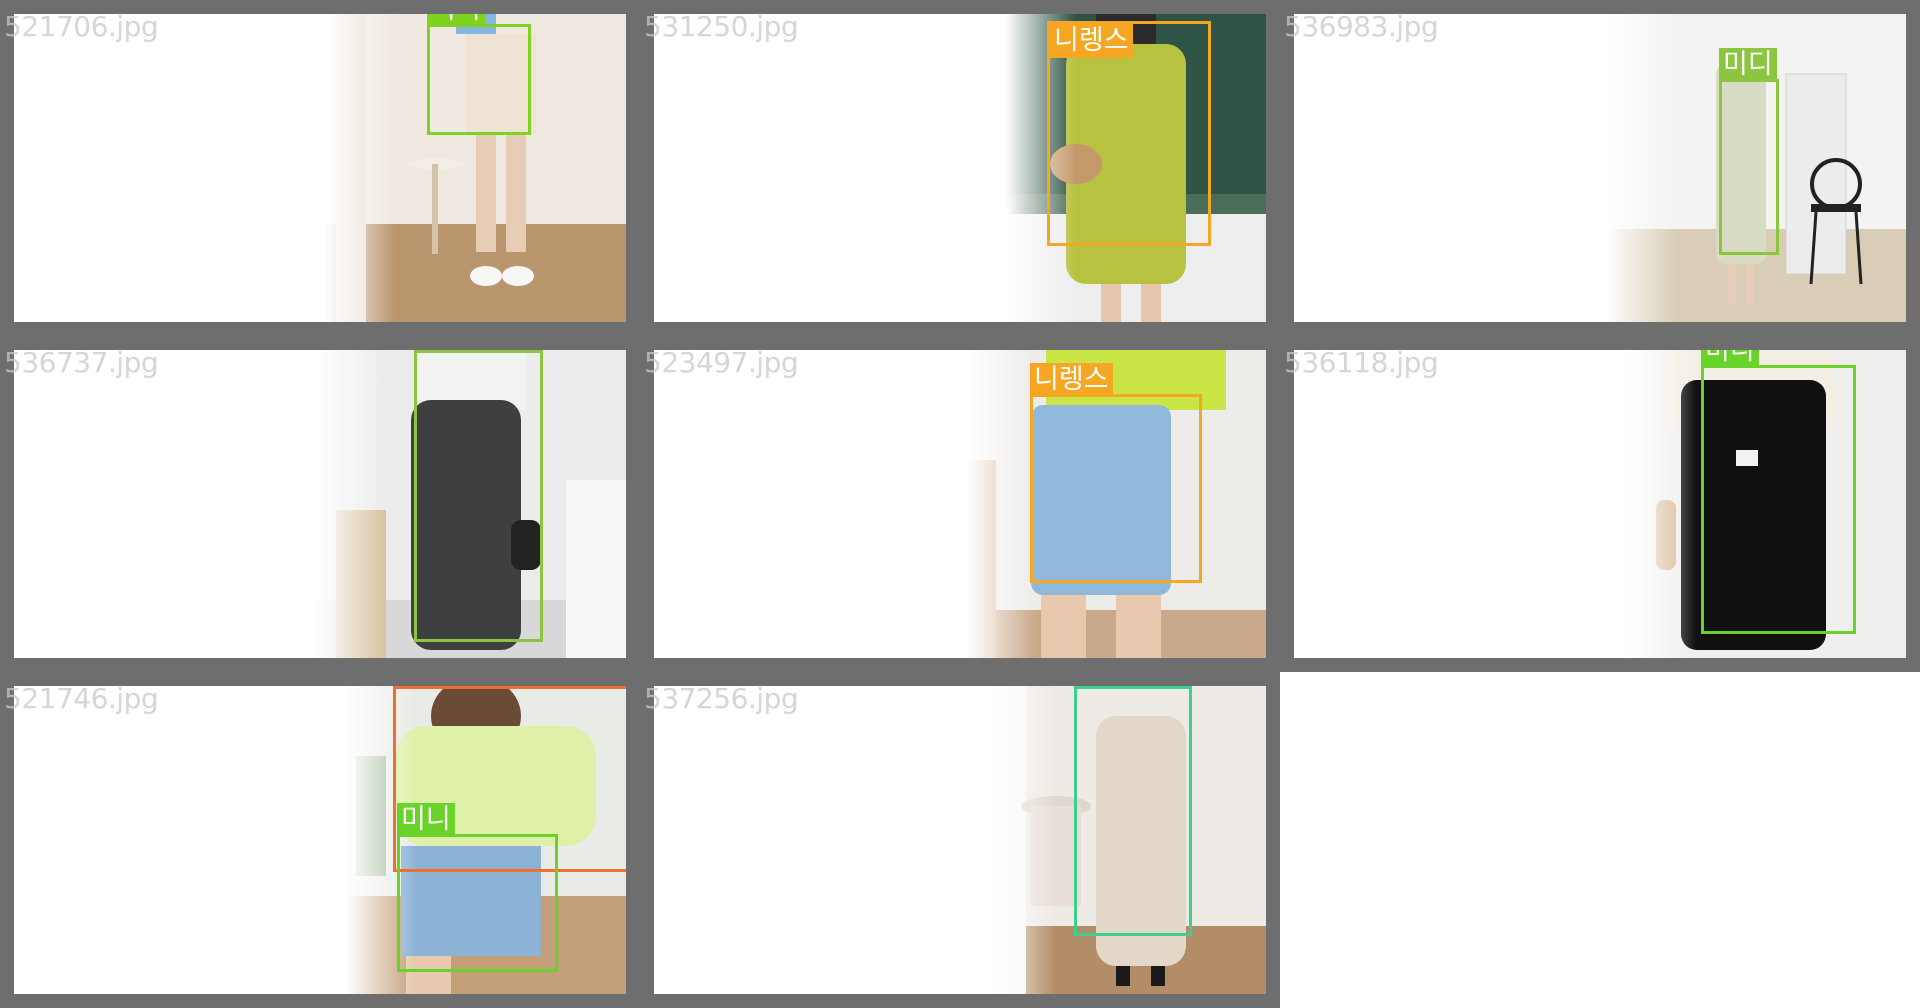 Image resolution: width=1920 pixels, height=1008 pixels. I want to click on image-frame: 크롭 미니, so click(320, 840).